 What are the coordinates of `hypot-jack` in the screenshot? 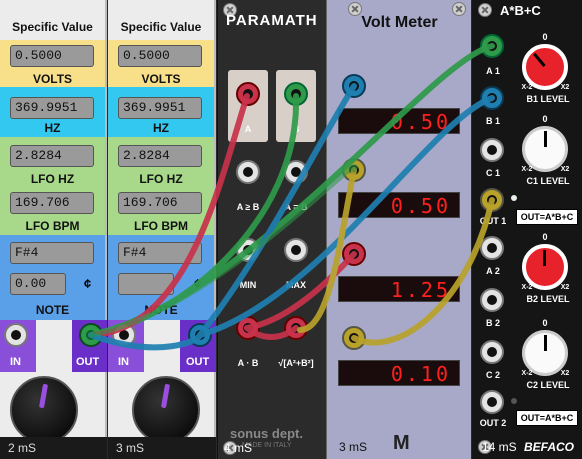 It's located at (296, 328).